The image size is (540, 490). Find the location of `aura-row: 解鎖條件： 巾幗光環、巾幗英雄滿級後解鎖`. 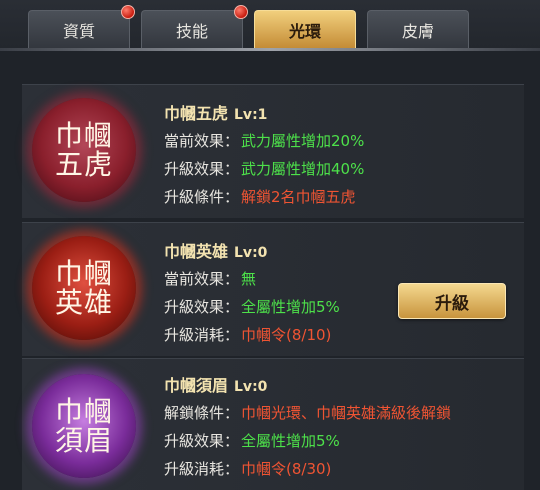

aura-row: 解鎖條件： 巾幗光環、巾幗英雄滿級後解鎖 is located at coordinates (307, 412).